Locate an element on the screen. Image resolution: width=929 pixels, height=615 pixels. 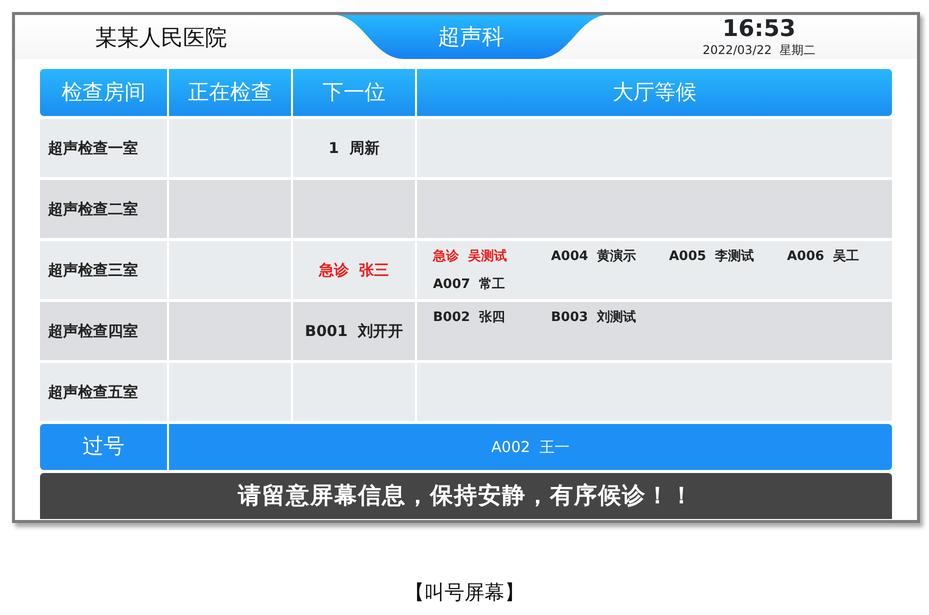
room-cell: 超声检查四室 is located at coordinates (103, 331).